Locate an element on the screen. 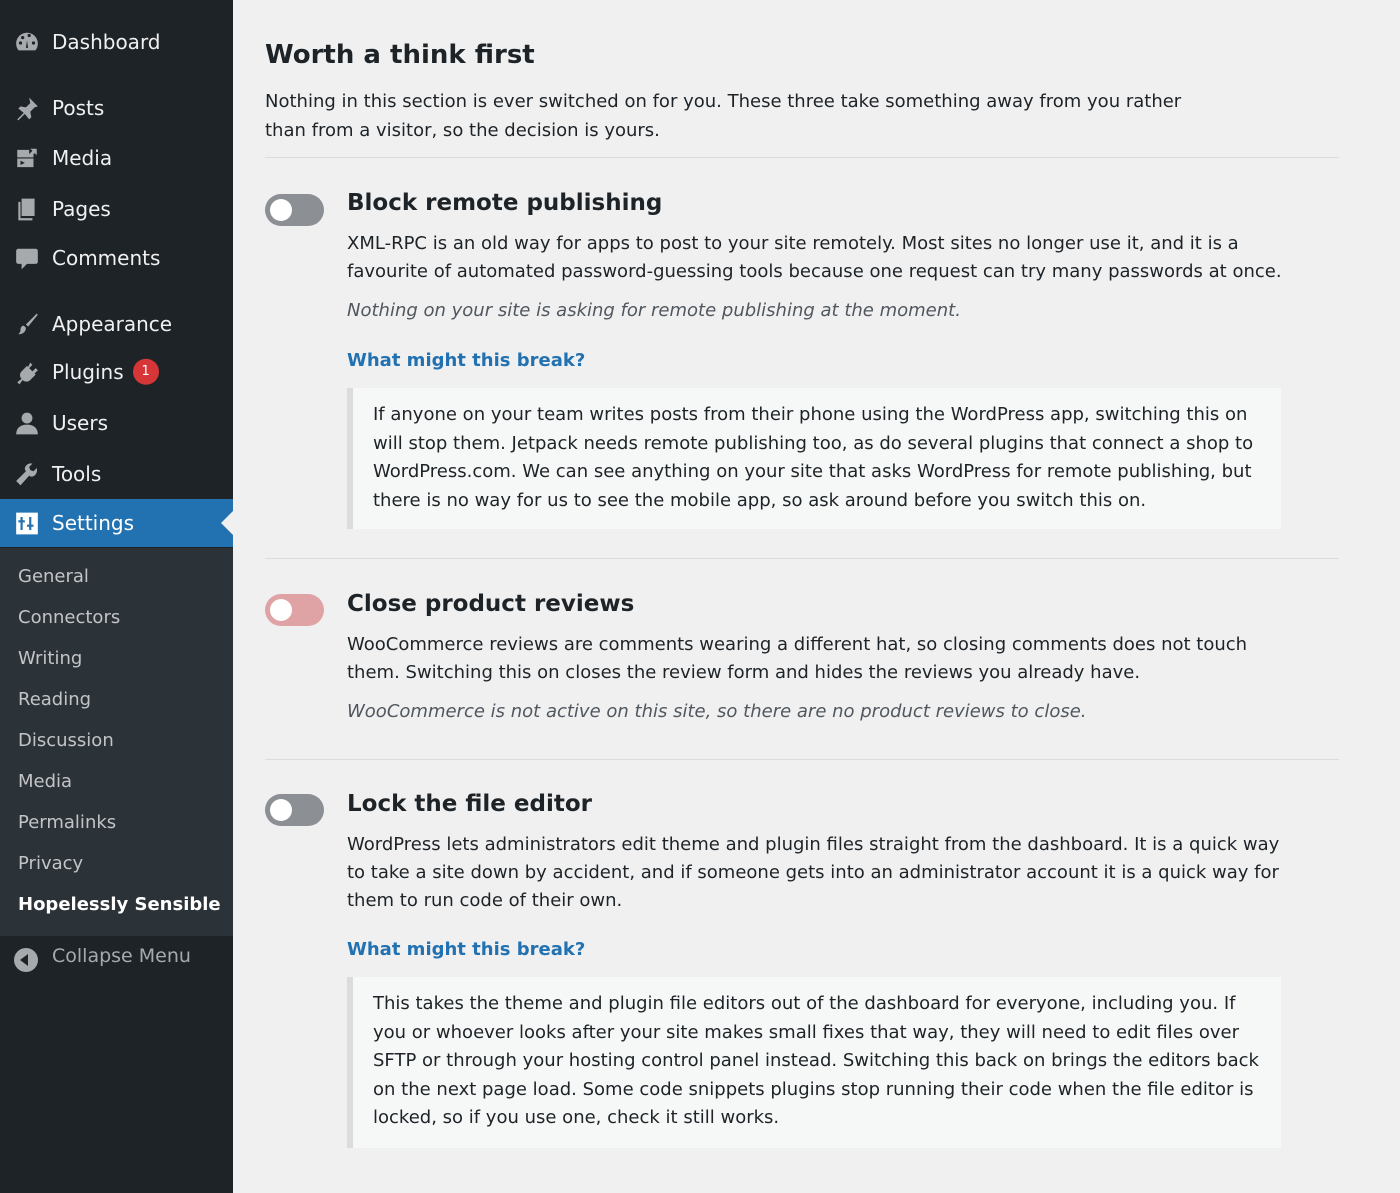 The height and width of the screenshot is (1193, 1400). collapse-menu-label: Collapse Menu is located at coordinates (121, 956).